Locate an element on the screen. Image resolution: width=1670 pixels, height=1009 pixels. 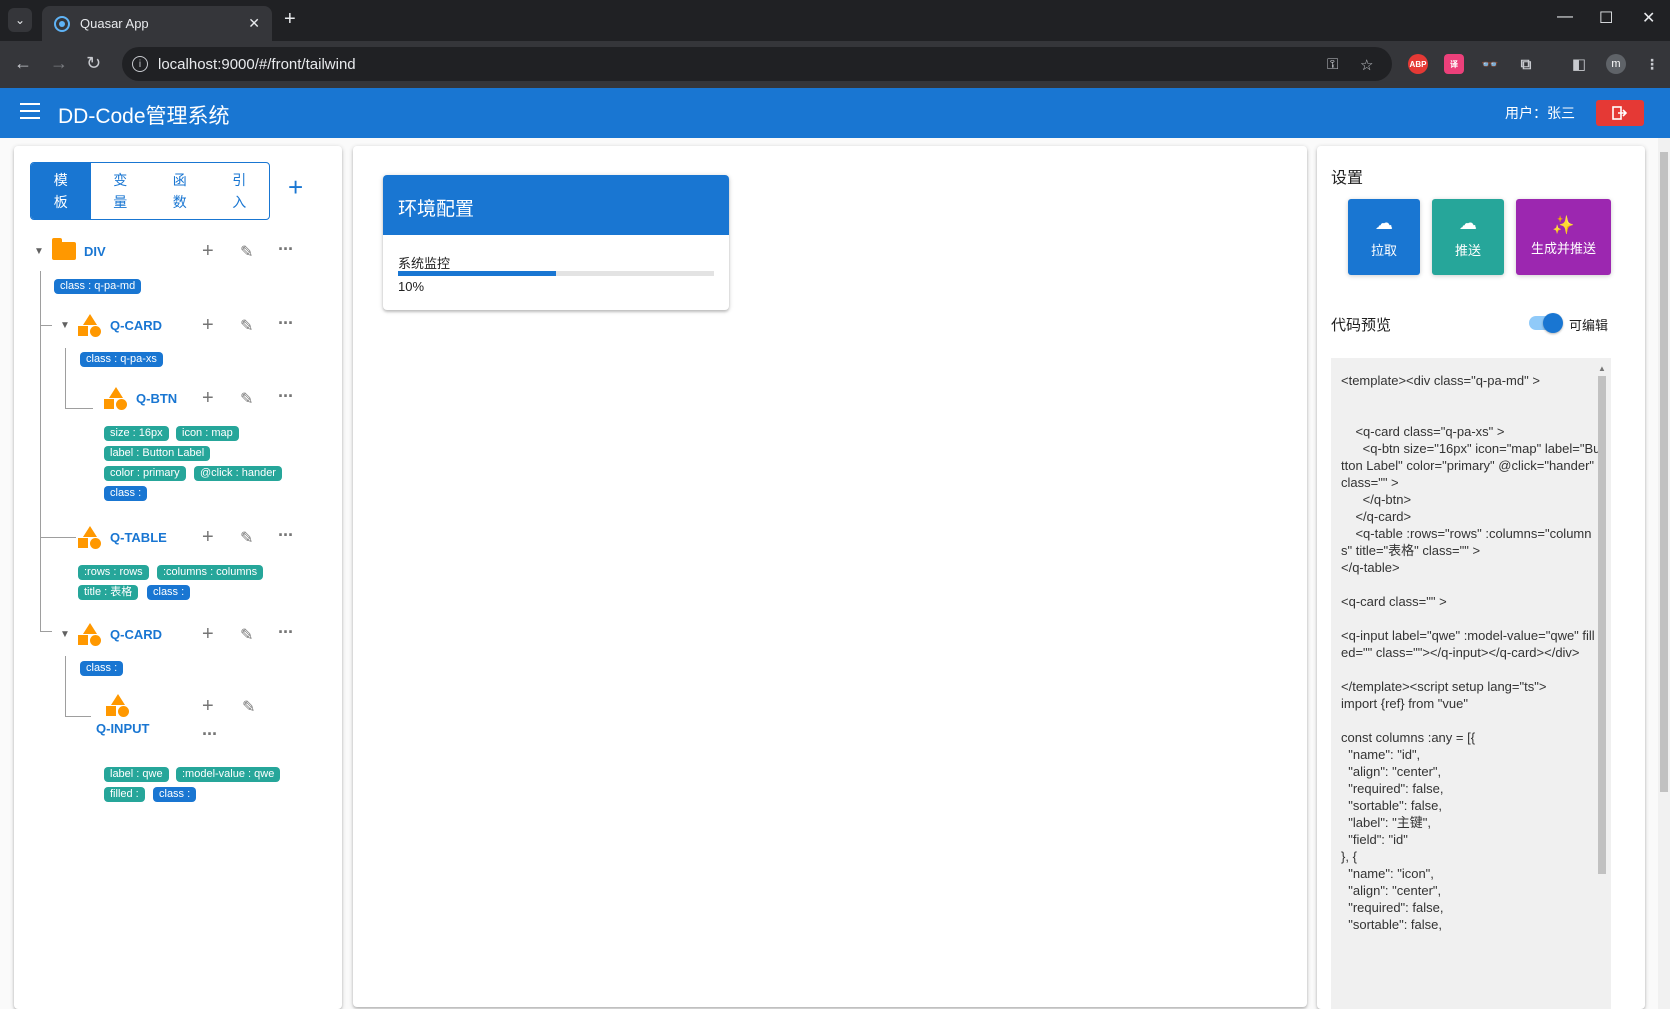
close-window-icon: ✕ is located at coordinates (1648, 18).